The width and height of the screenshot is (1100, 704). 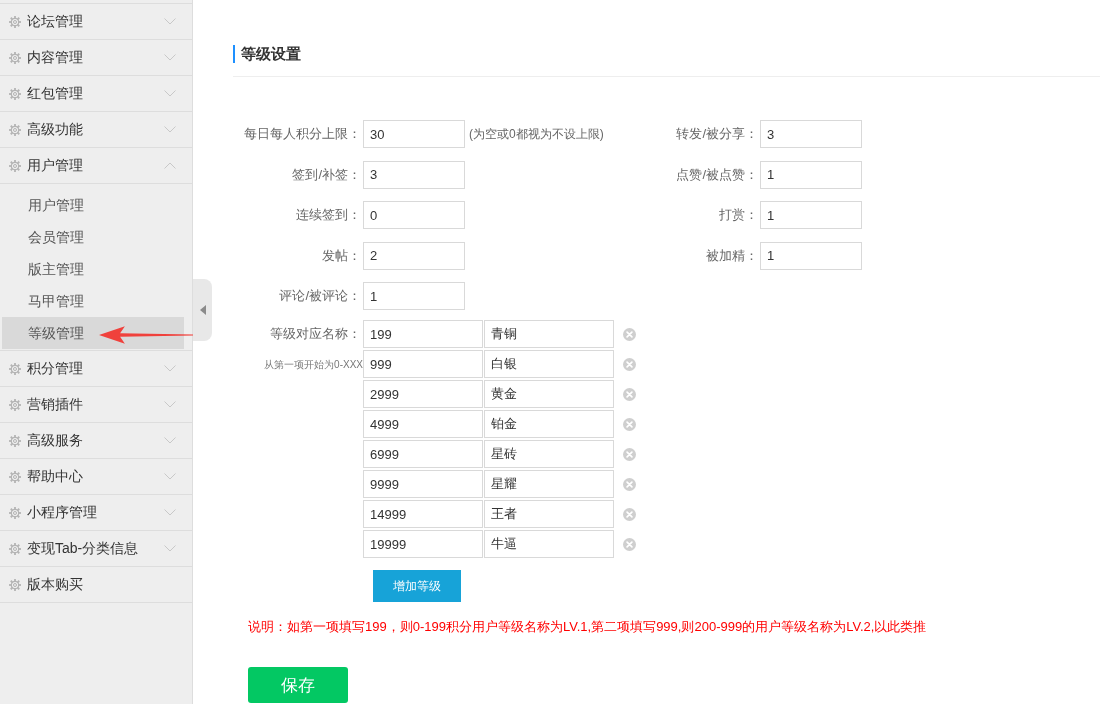 What do you see at coordinates (414, 134) in the screenshot?
I see `input-field: 30` at bounding box center [414, 134].